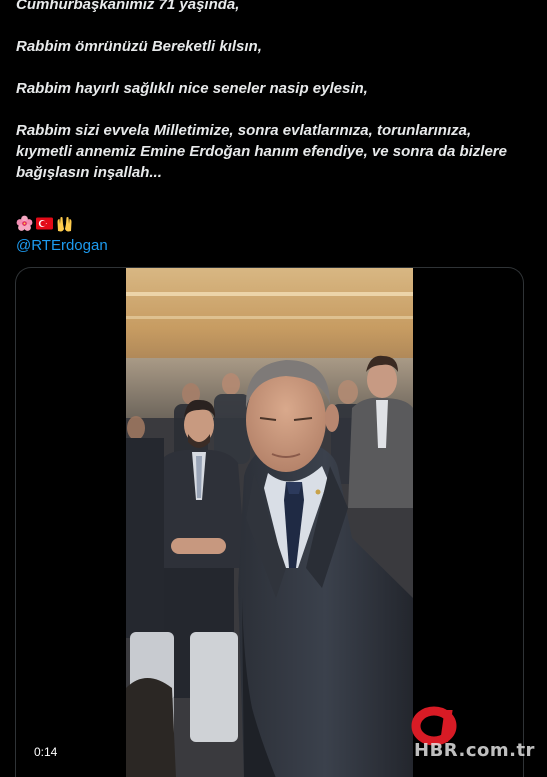 Image resolution: width=547 pixels, height=777 pixels. I want to click on raising-hands-icon, so click(64, 223).